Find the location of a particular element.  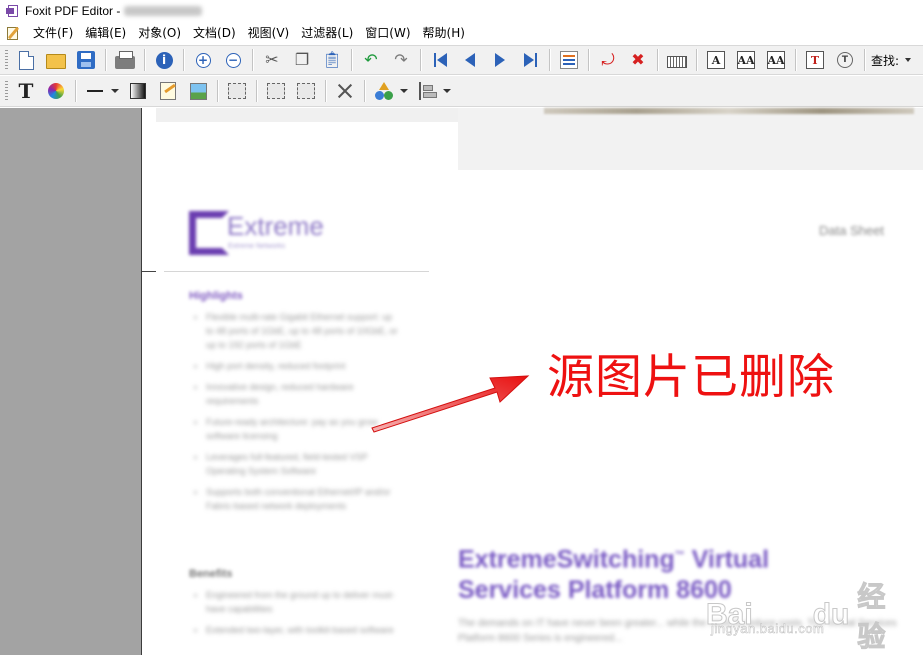

add-text-icon: T is located at coordinates (26, 91).